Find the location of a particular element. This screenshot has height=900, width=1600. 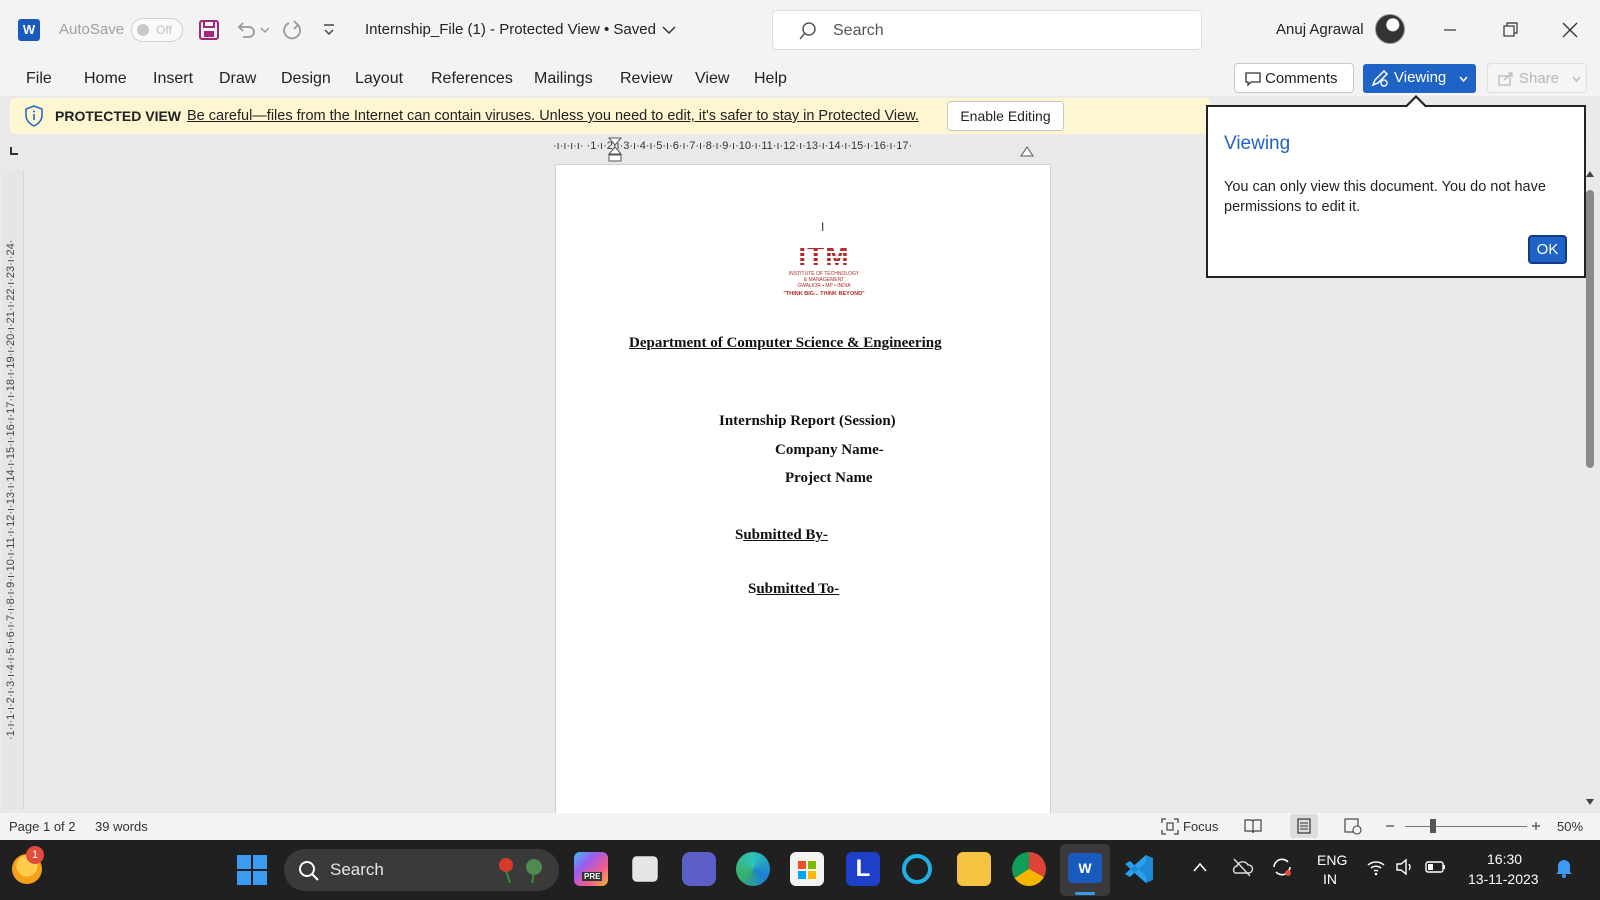

focus-icon is located at coordinates (1170, 826).